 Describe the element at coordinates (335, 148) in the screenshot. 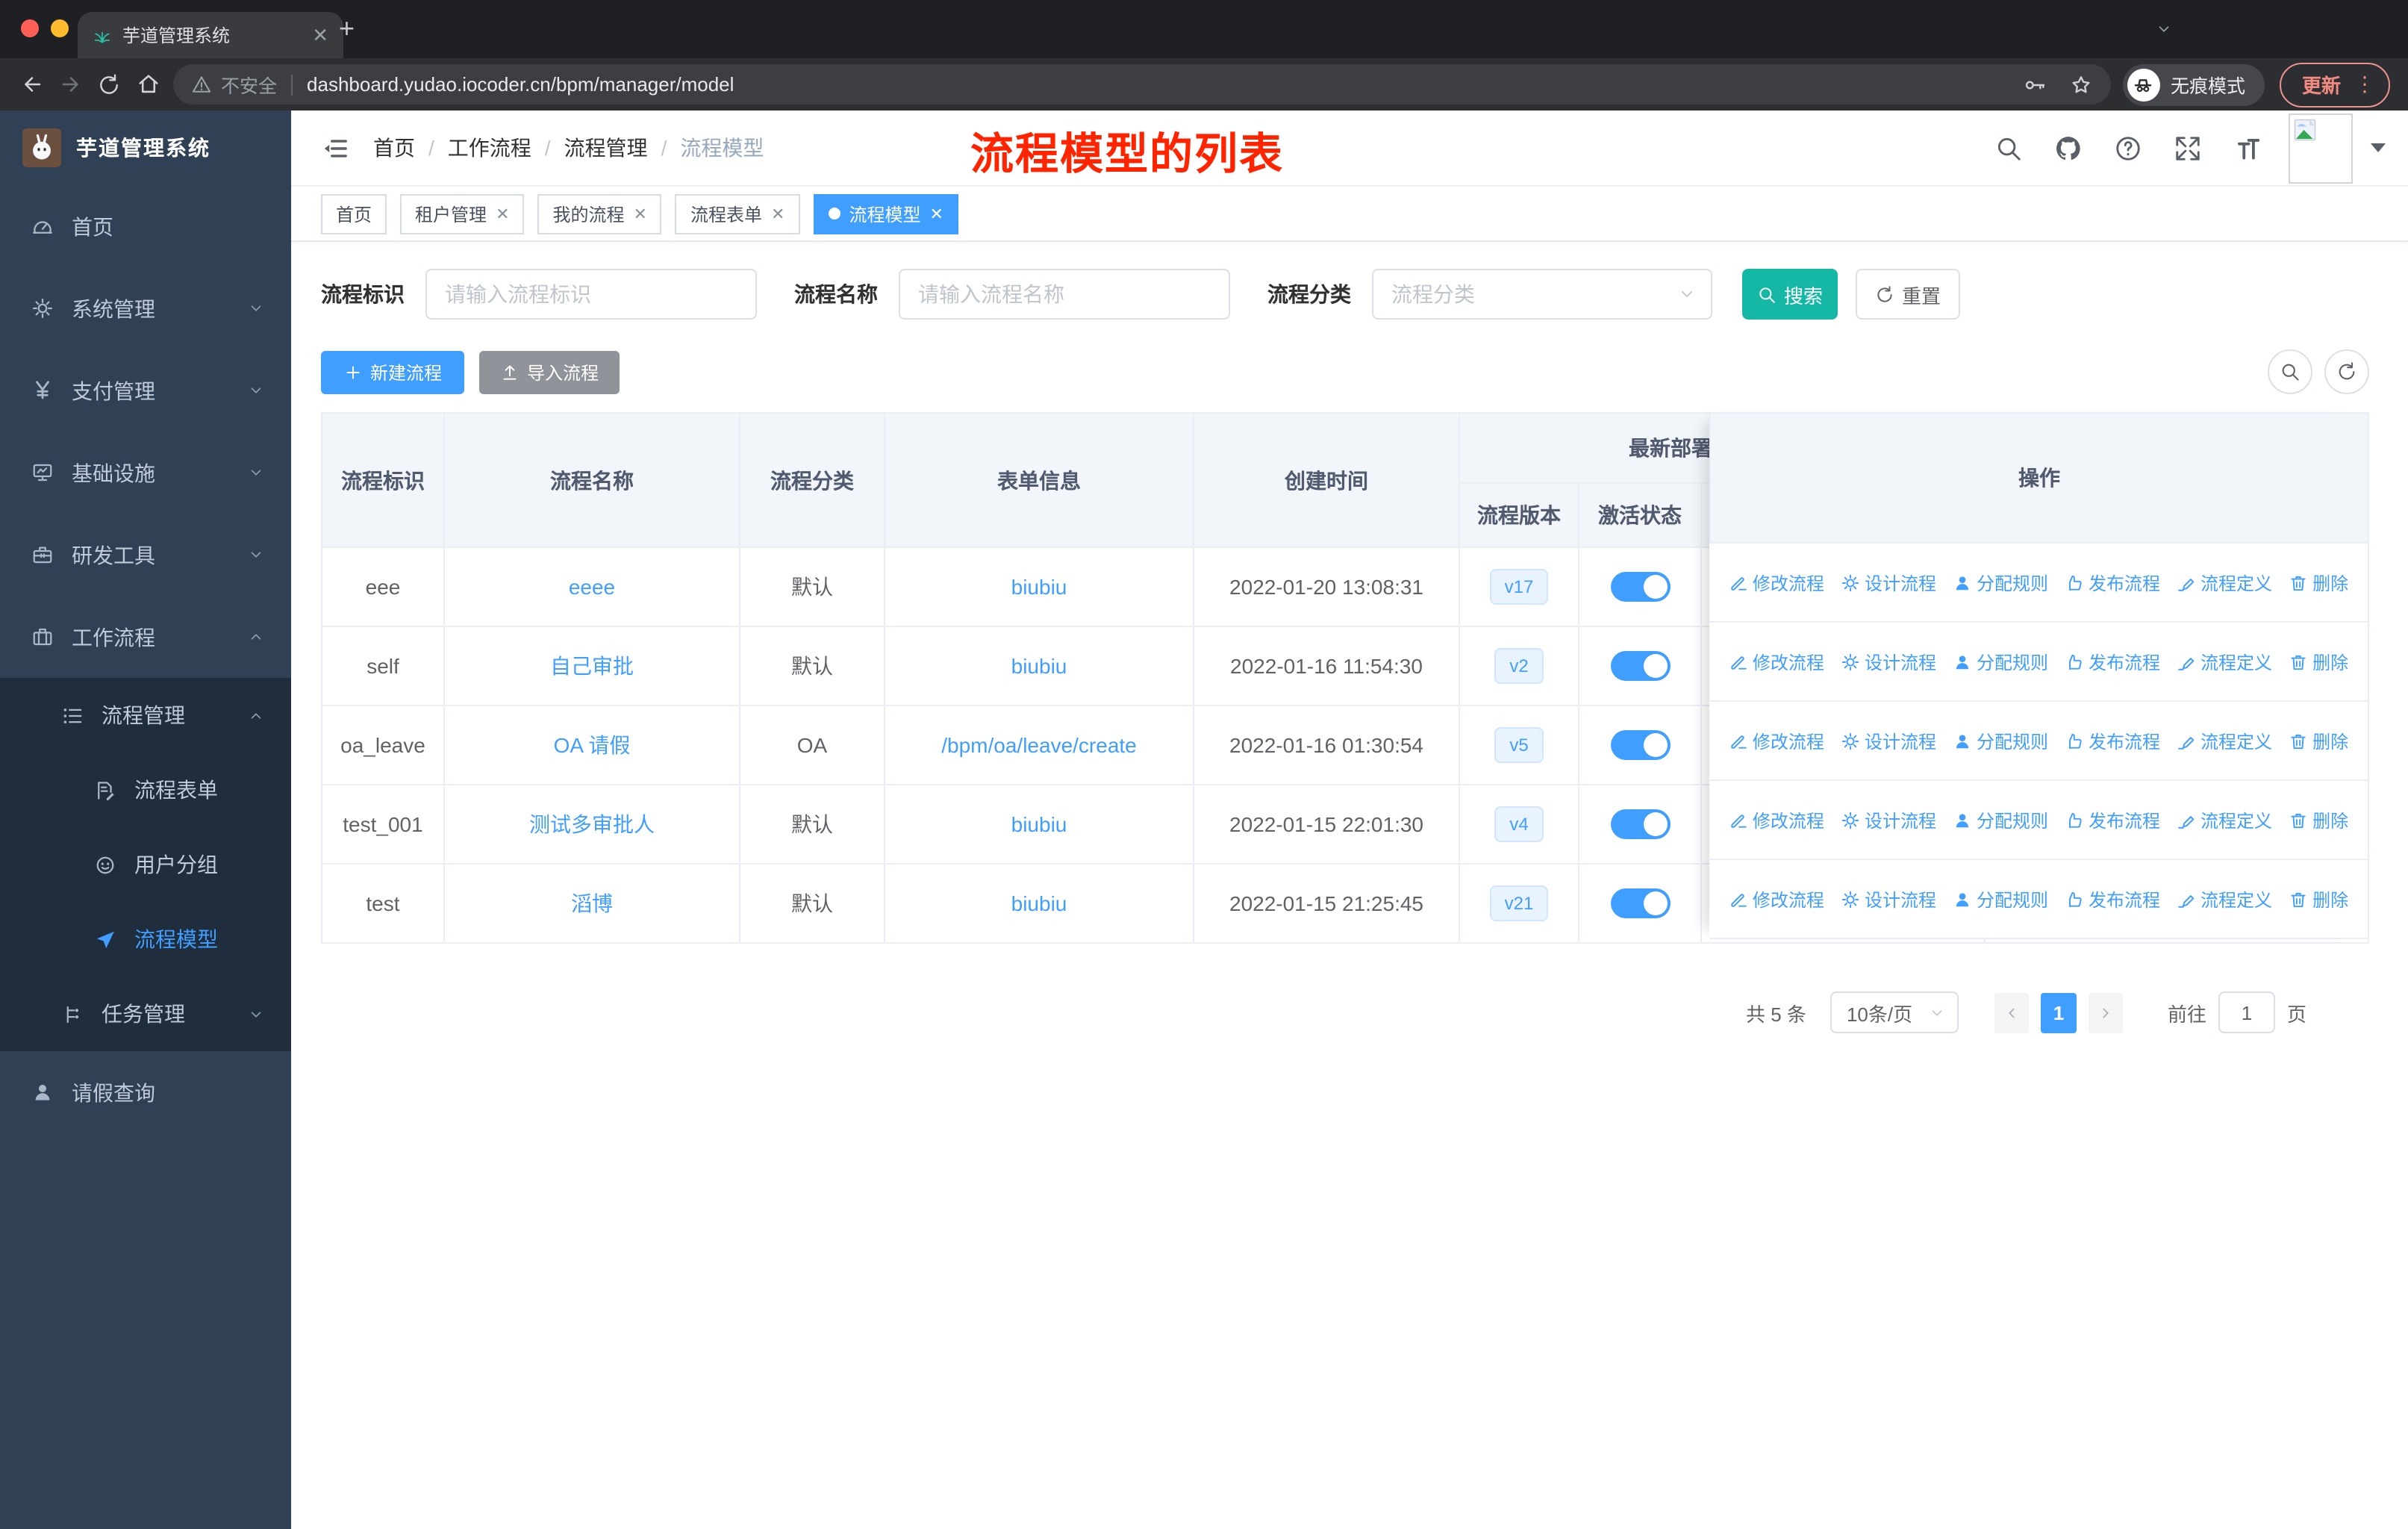

I see `sidebar-collapse-button` at that location.